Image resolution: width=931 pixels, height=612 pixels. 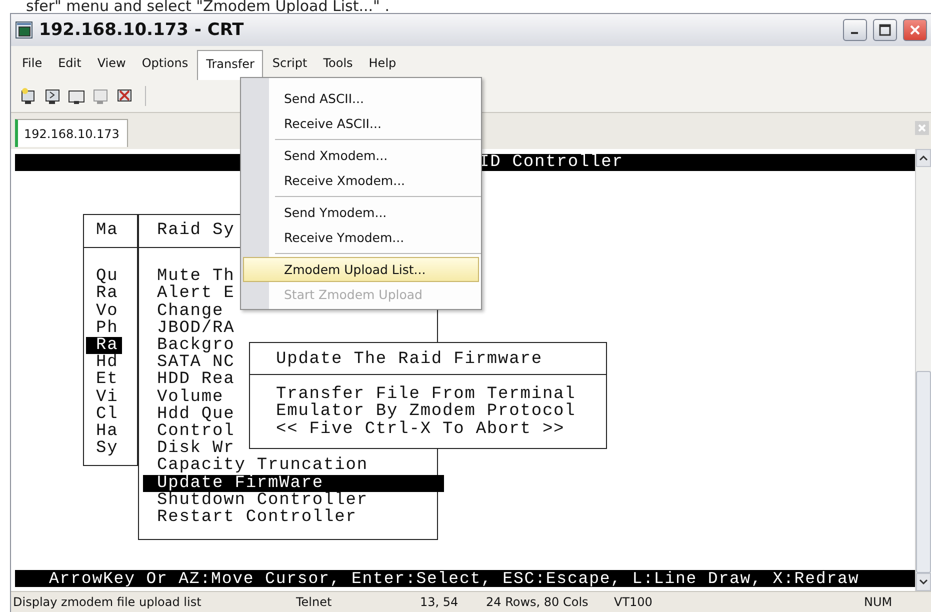 What do you see at coordinates (255, 501) in the screenshot?
I see `terminal-menu-item: Shutdown Controller` at bounding box center [255, 501].